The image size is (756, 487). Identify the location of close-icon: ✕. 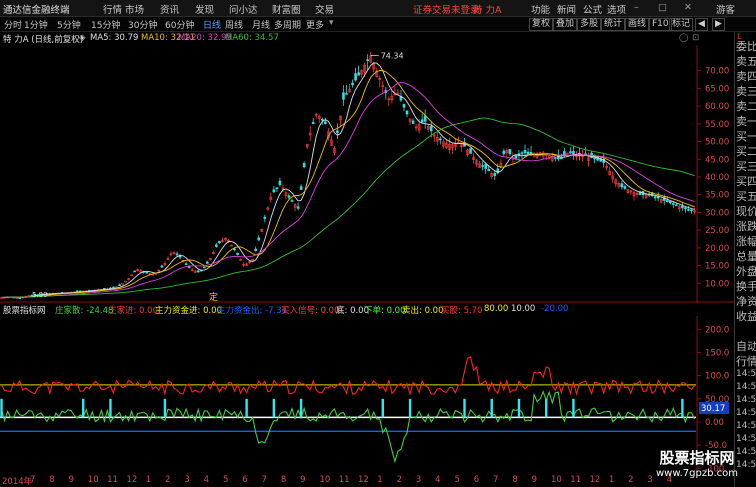
(688, 7).